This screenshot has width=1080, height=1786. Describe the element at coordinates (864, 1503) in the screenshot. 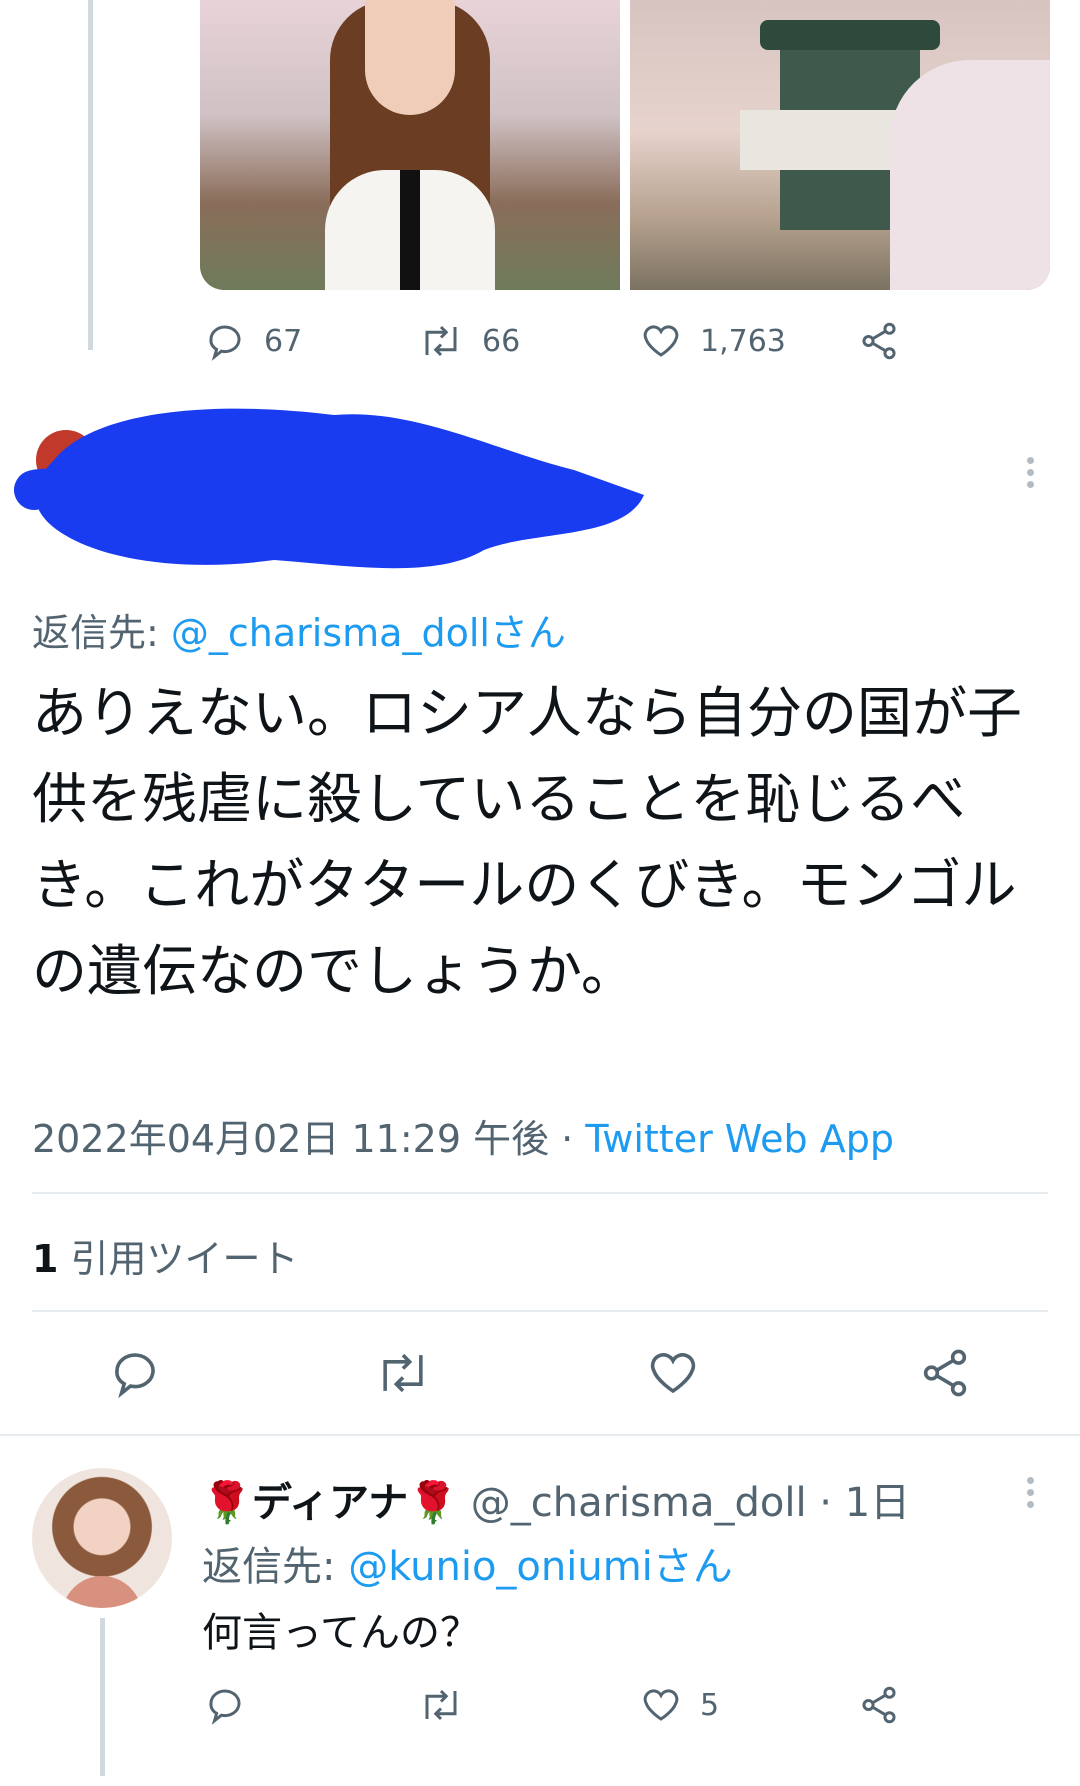

I see `reply-time: · 1日` at that location.